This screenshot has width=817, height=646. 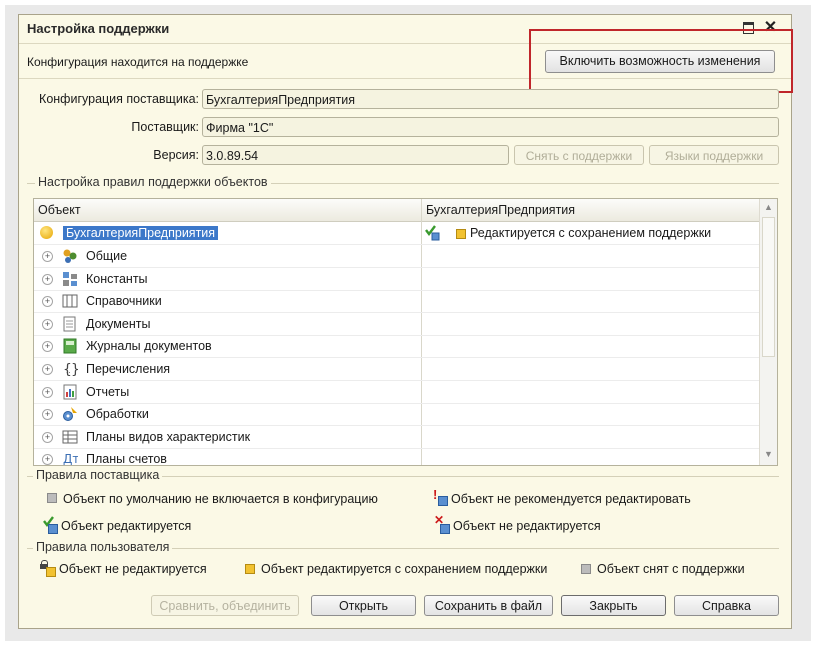 What do you see at coordinates (768, 454) in the screenshot?
I see `scroll-down-icon: ▼` at bounding box center [768, 454].